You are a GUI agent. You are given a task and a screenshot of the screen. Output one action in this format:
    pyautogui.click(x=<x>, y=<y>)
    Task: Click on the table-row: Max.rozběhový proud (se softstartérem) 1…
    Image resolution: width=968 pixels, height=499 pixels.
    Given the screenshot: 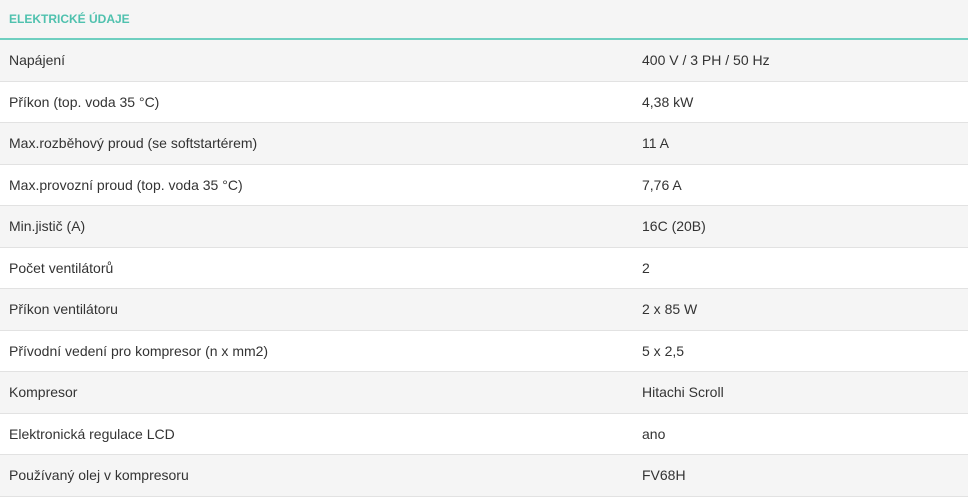 What is the action you would take?
    pyautogui.click(x=484, y=144)
    